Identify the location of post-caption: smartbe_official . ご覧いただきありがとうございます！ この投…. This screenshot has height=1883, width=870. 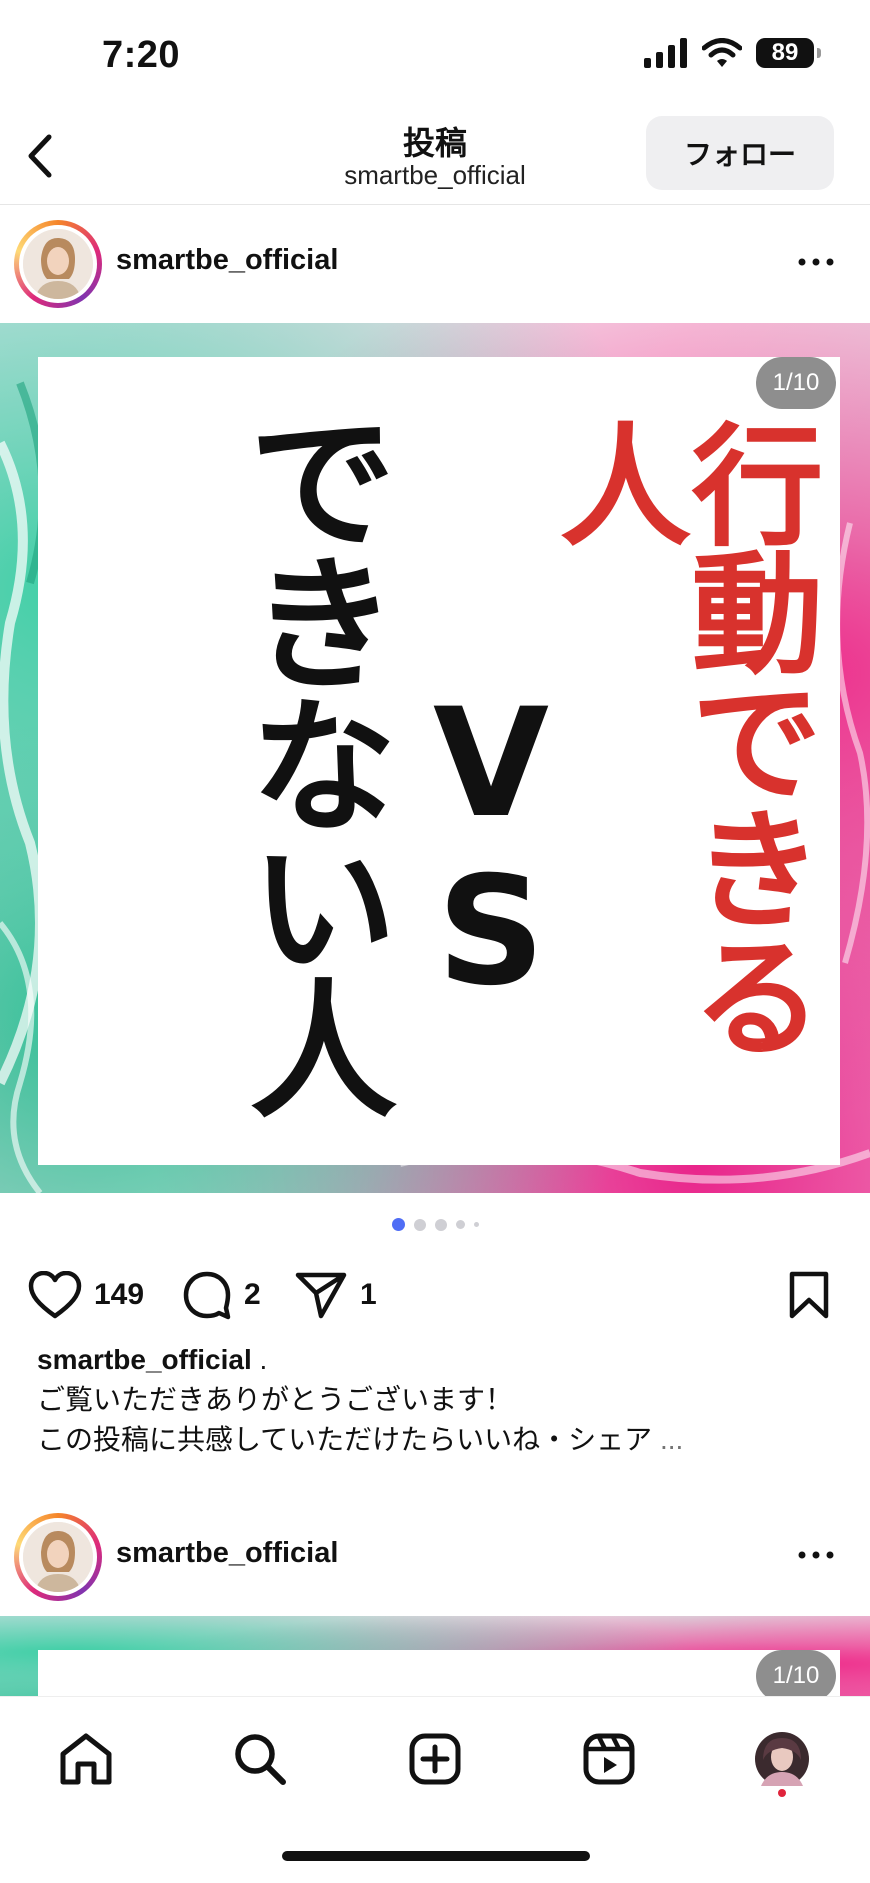
(437, 1400).